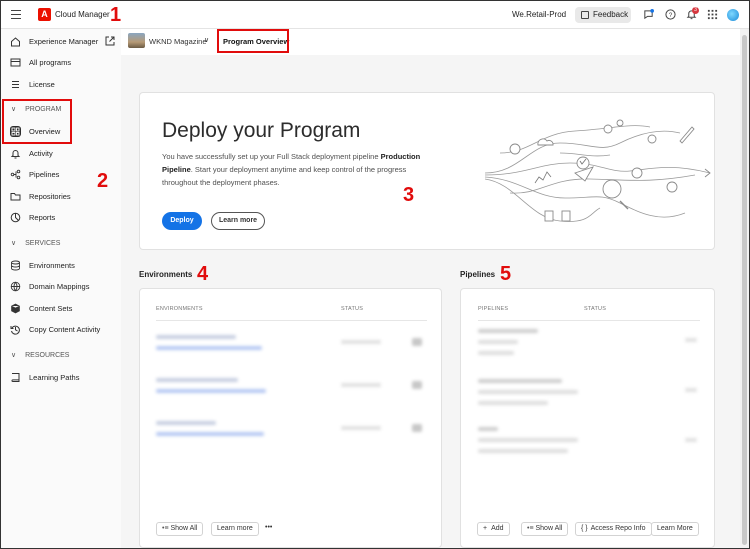 The image size is (750, 549). Describe the element at coordinates (41, 153) in the screenshot. I see `sidebar-item-label: Activity` at that location.